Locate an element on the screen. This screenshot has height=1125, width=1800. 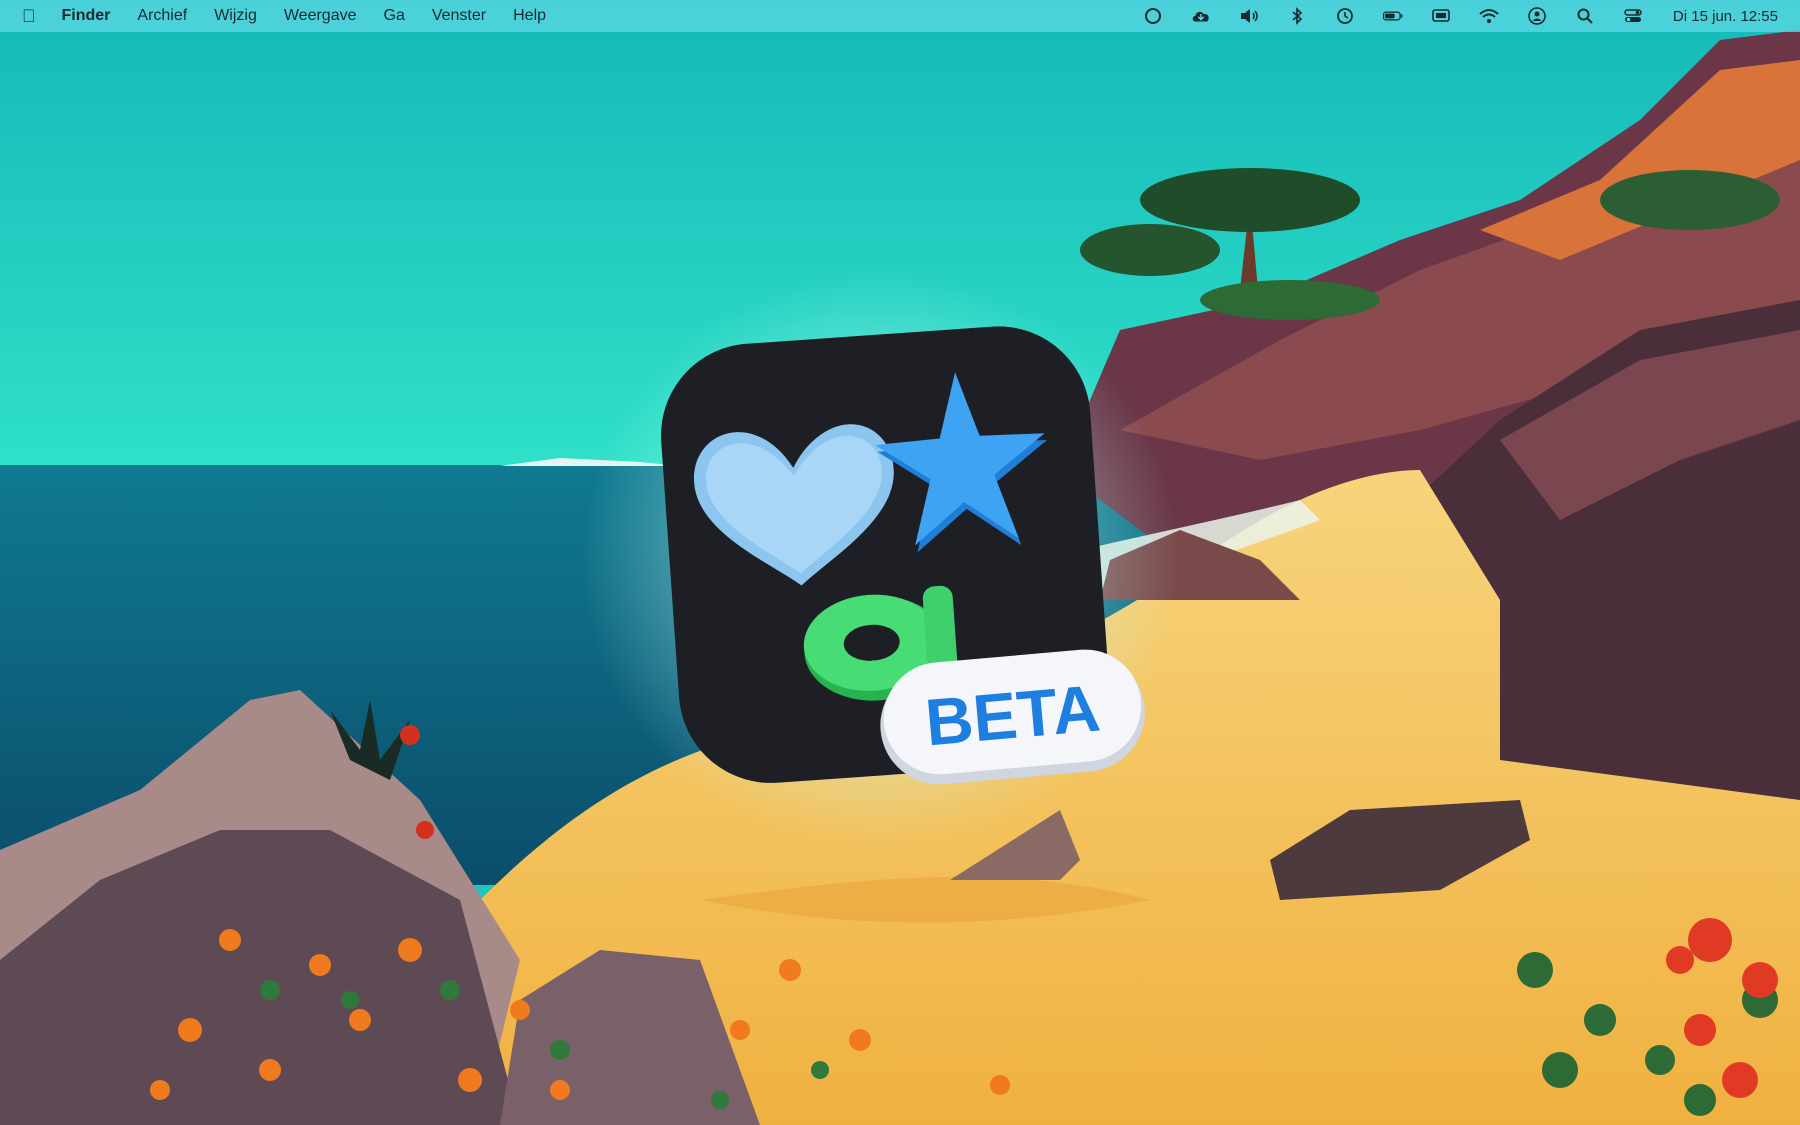
menu-venster: Venster is located at coordinates (459, 16).